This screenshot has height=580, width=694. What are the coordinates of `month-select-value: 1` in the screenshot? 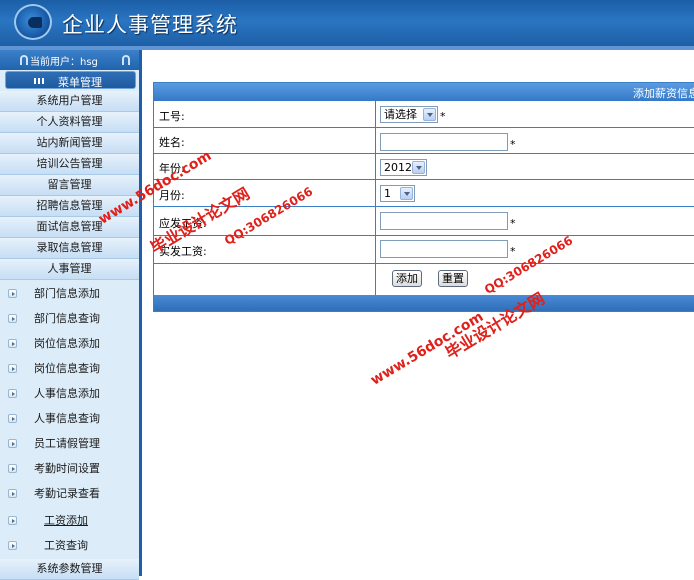 It's located at (387, 193).